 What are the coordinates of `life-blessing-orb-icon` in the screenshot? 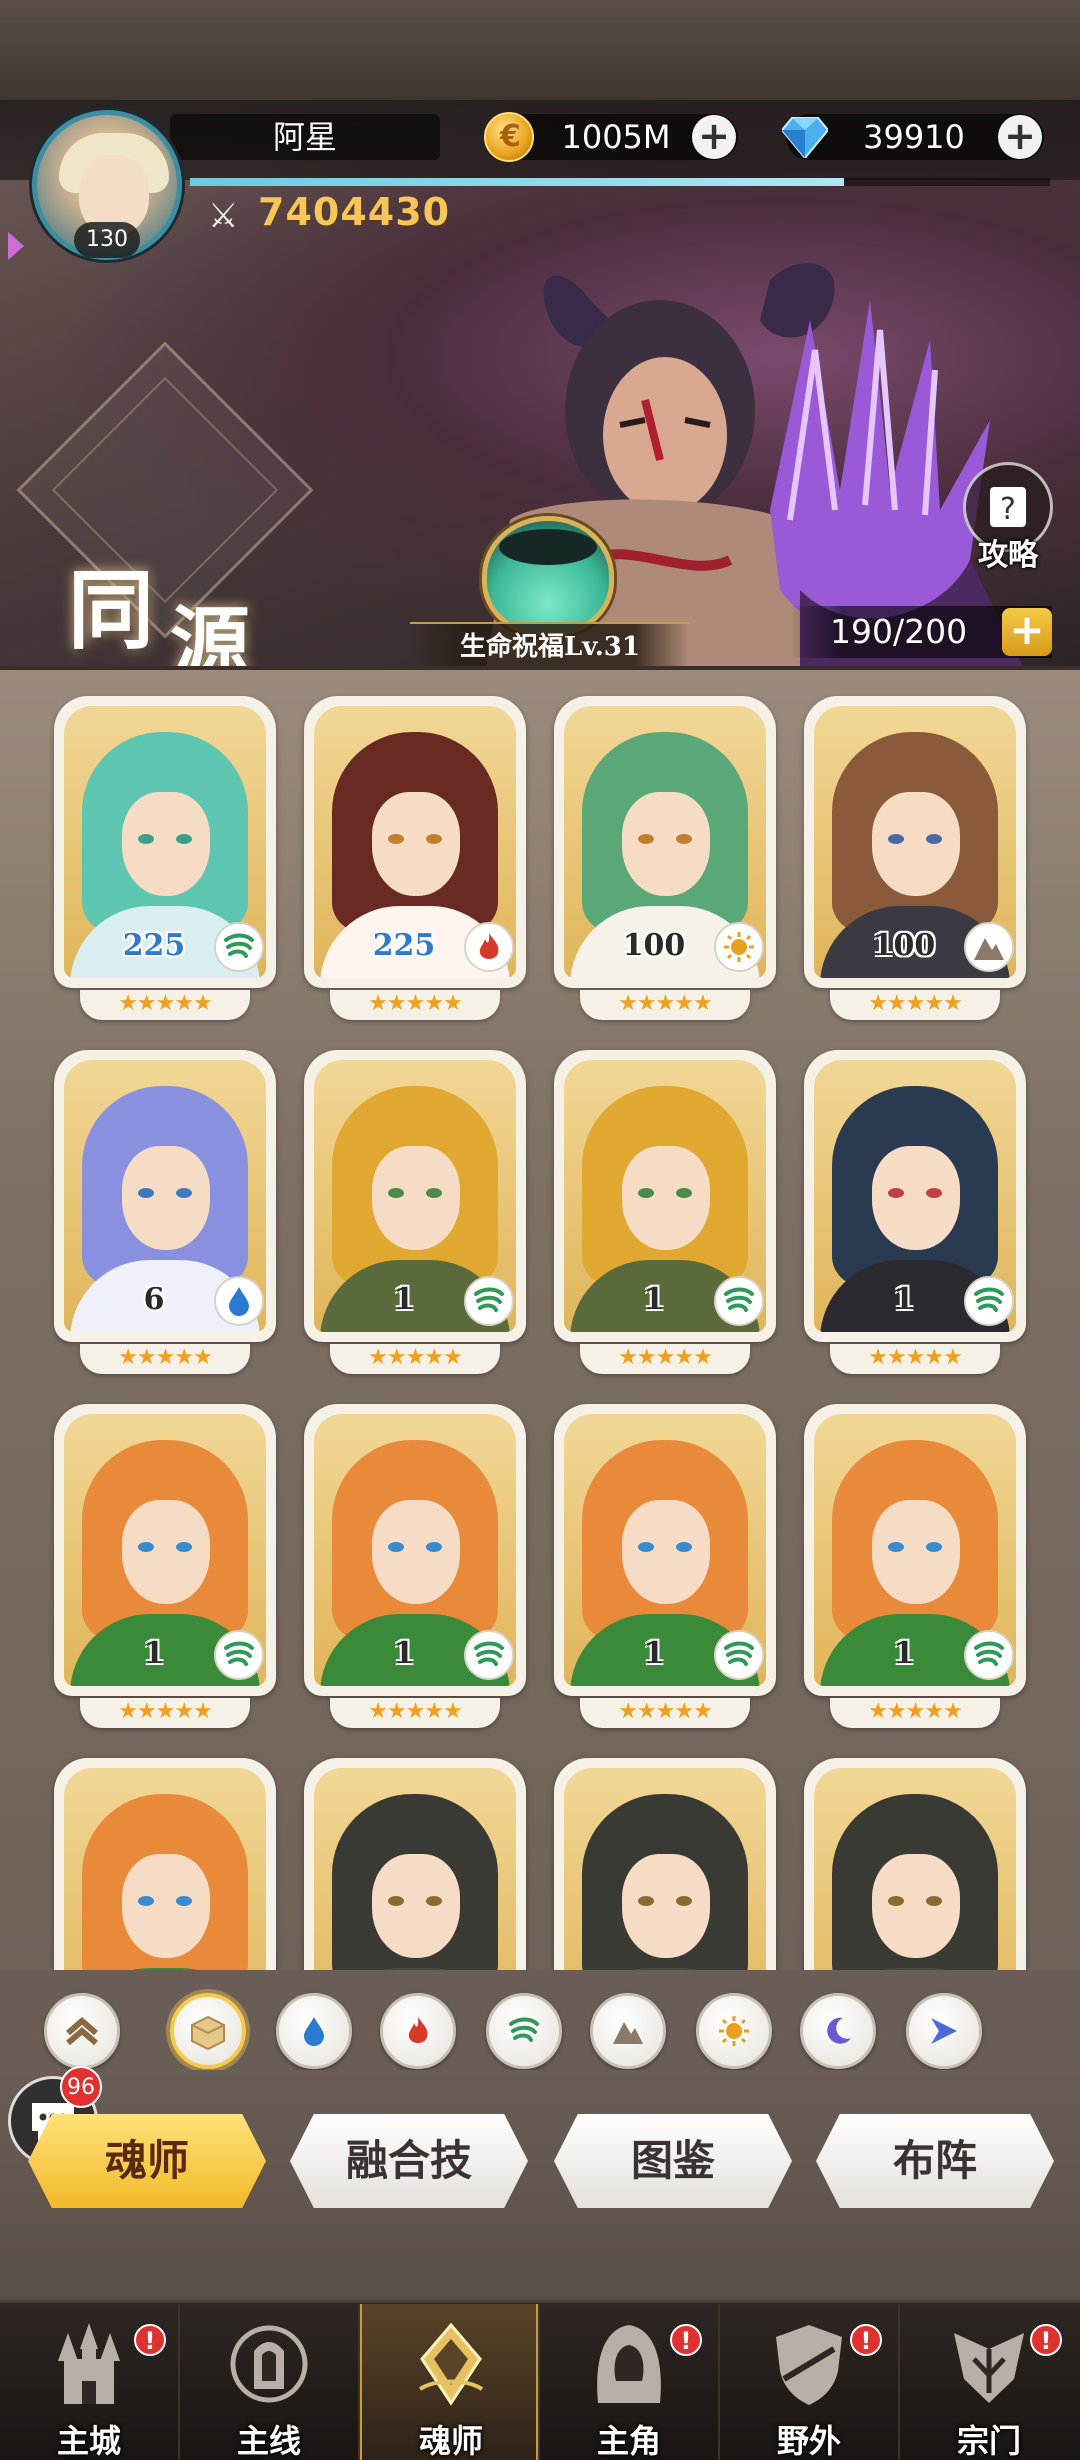 It's located at (548, 576).